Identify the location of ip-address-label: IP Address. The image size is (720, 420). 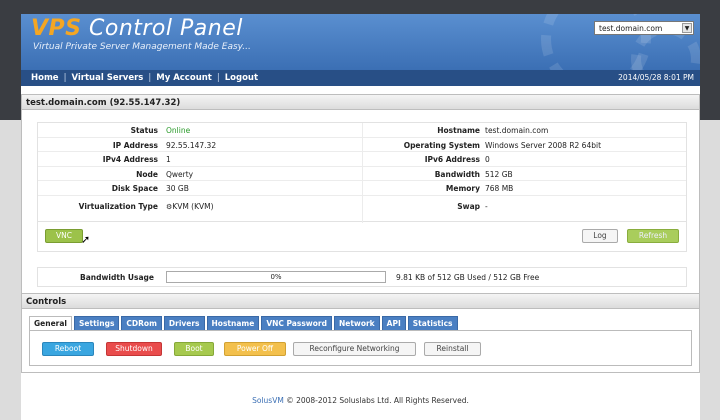
(135, 145).